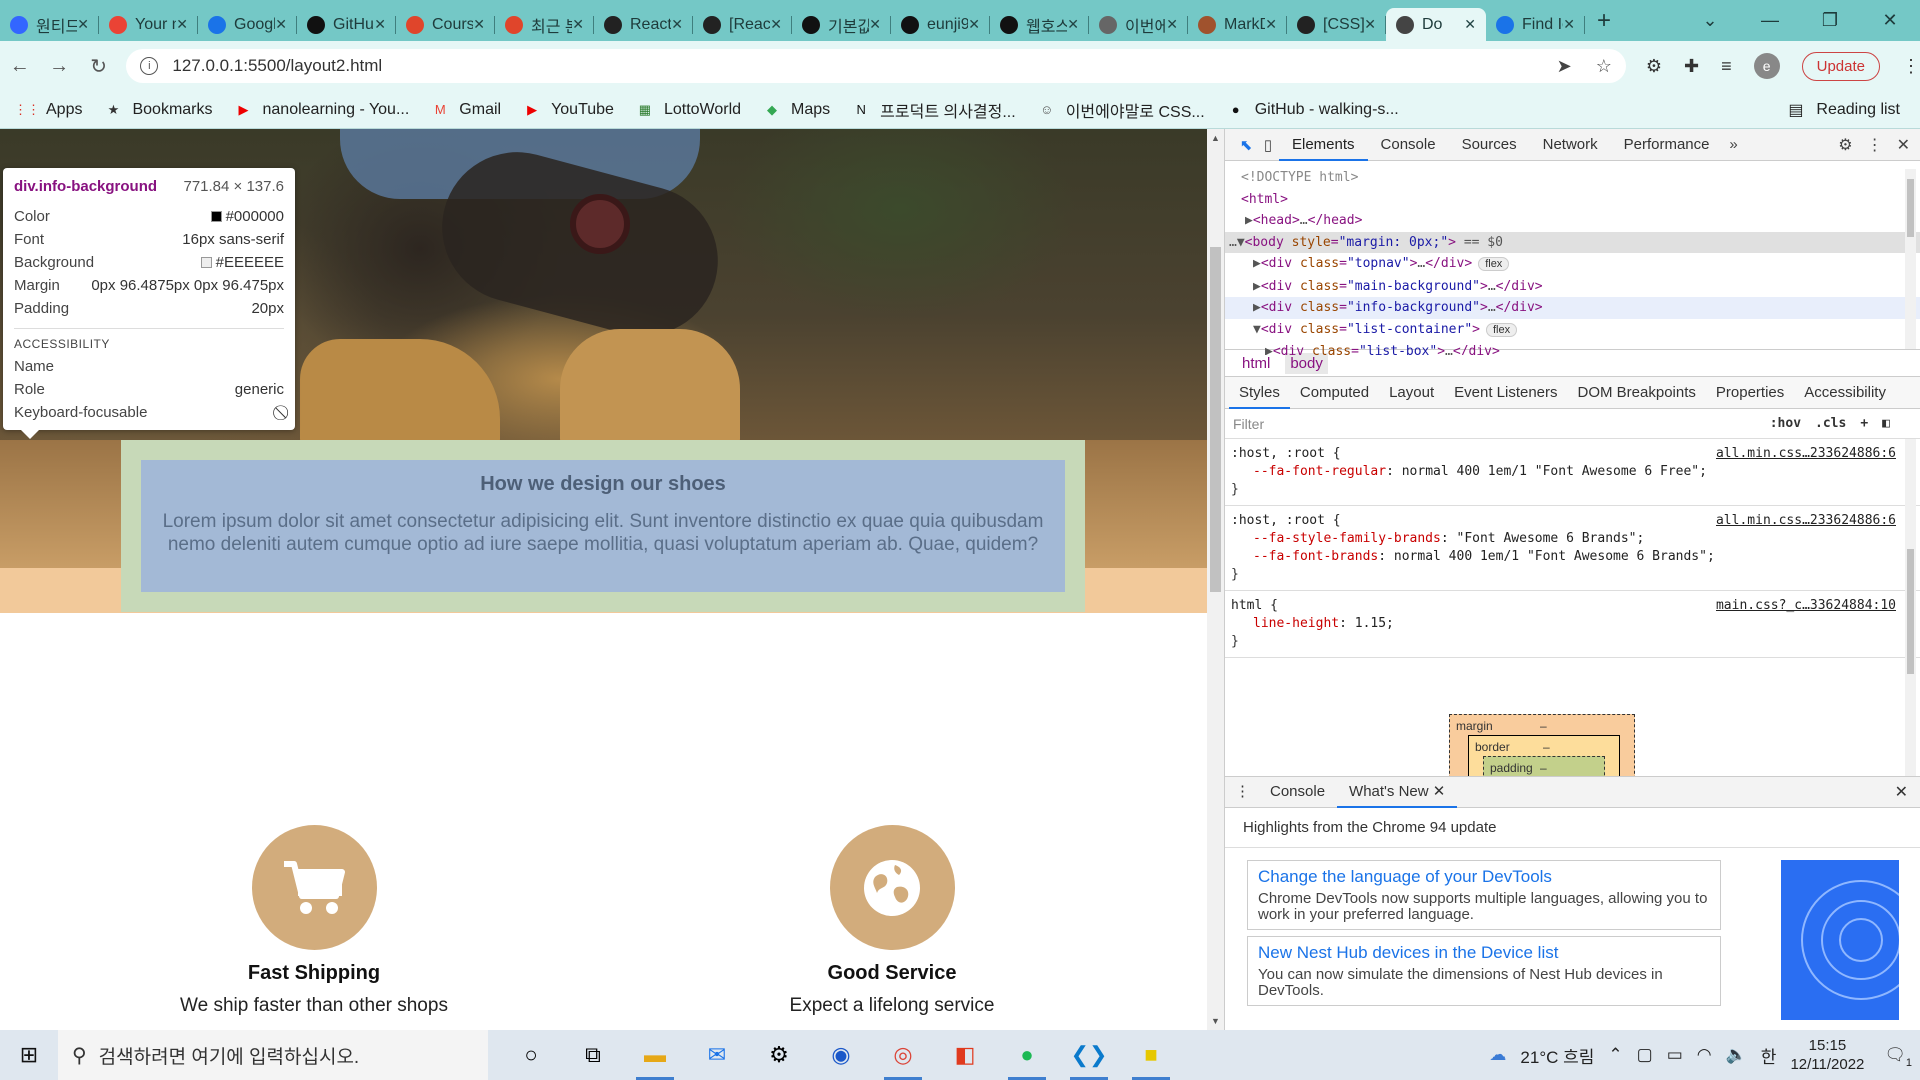 The height and width of the screenshot is (1080, 1920). Describe the element at coordinates (965, 1055) in the screenshot. I see `office-icon: ◧` at that location.